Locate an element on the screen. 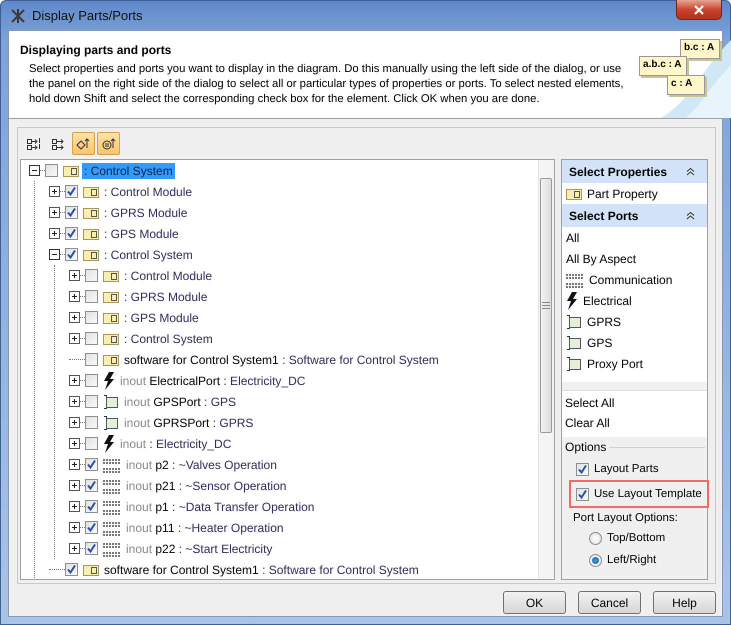  filter-item: GPS is located at coordinates (599, 343).